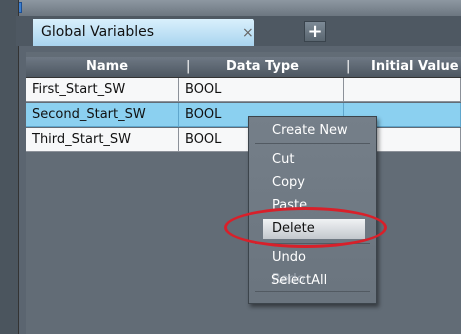 Image resolution: width=461 pixels, height=334 pixels. What do you see at coordinates (248, 33) in the screenshot?
I see `close-icon: ×` at bounding box center [248, 33].